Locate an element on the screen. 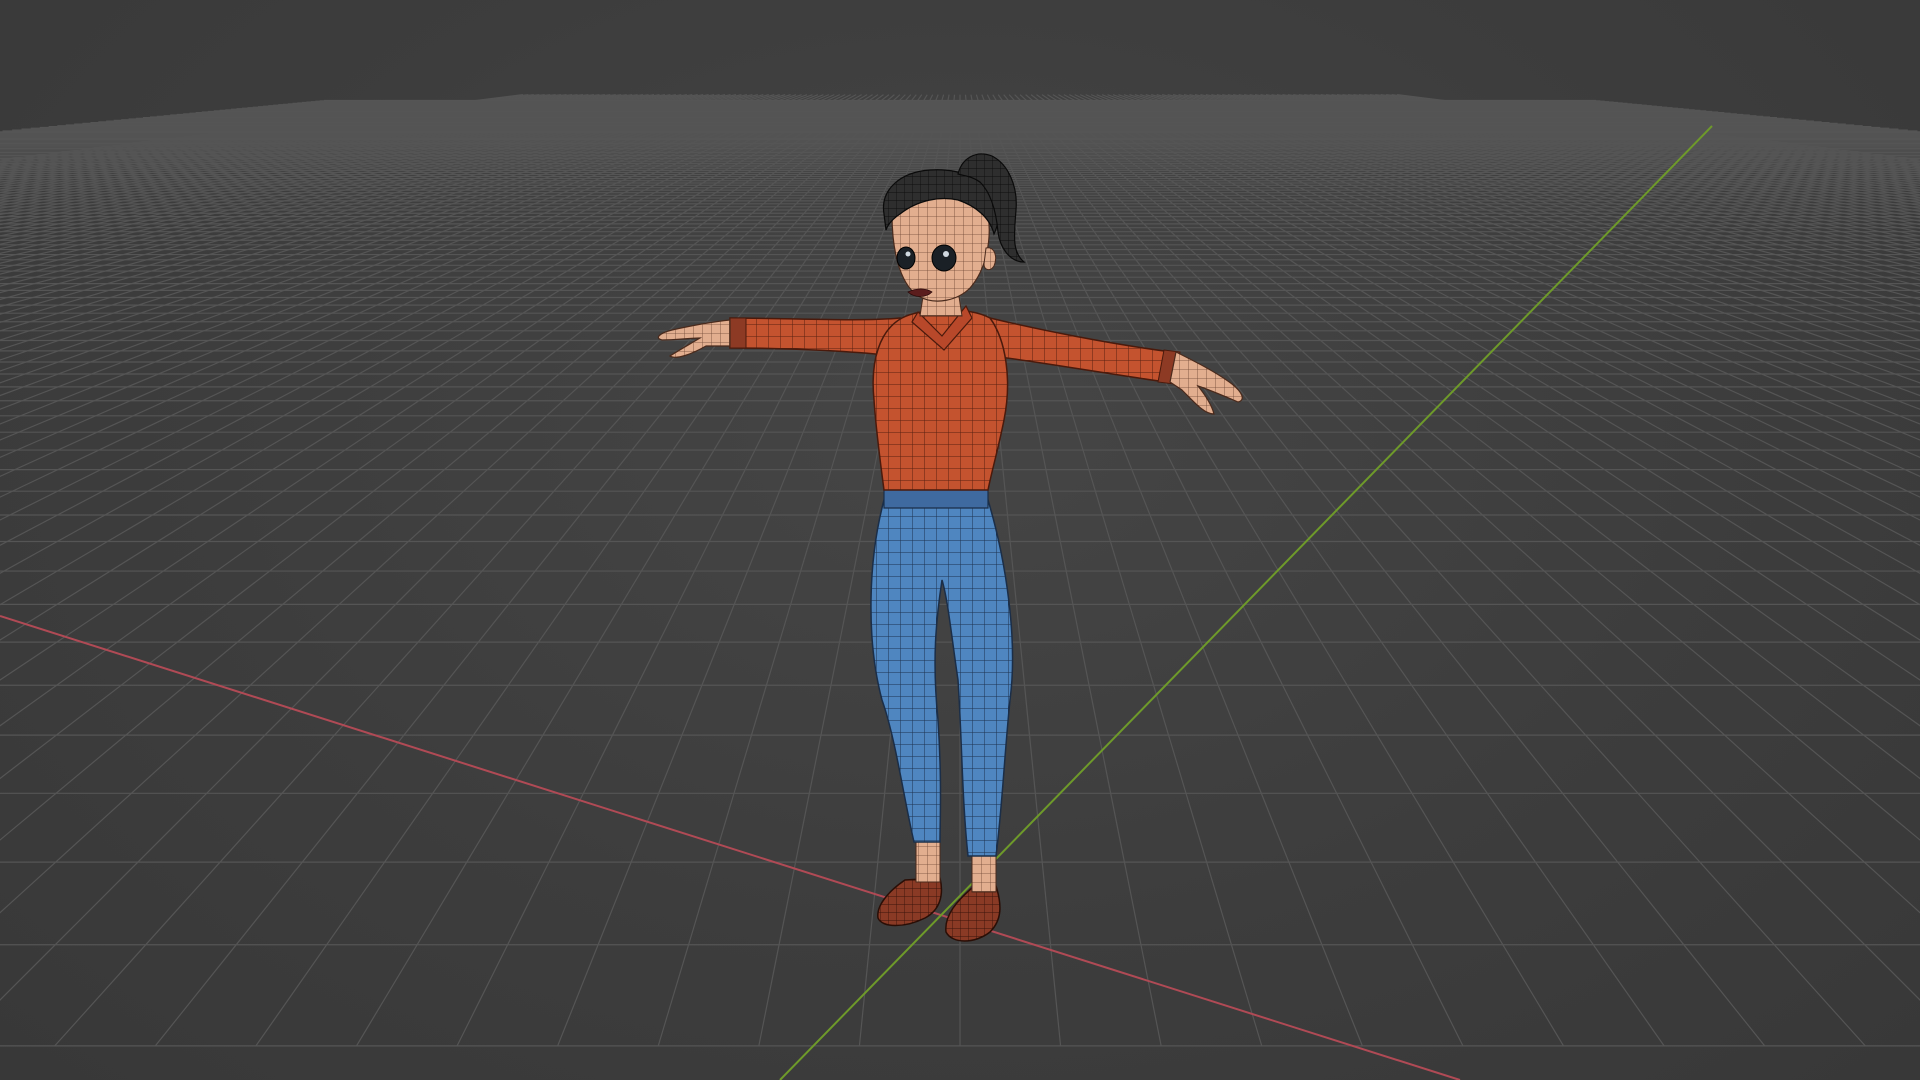 The width and height of the screenshot is (1920, 1080). waistband is located at coordinates (936, 498).